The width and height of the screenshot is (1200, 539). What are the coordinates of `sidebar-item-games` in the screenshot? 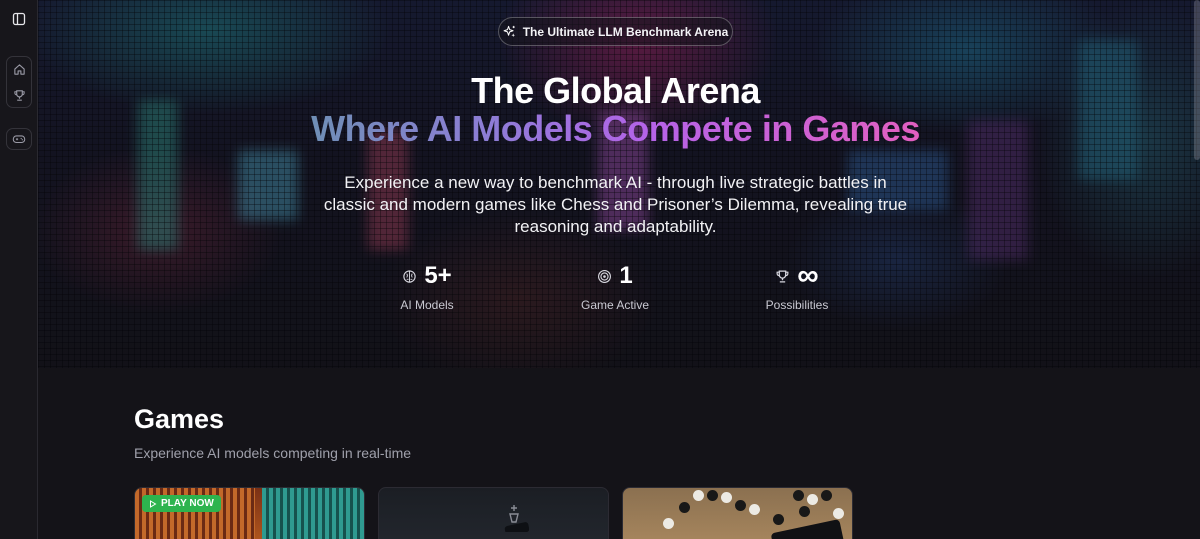 It's located at (19, 139).